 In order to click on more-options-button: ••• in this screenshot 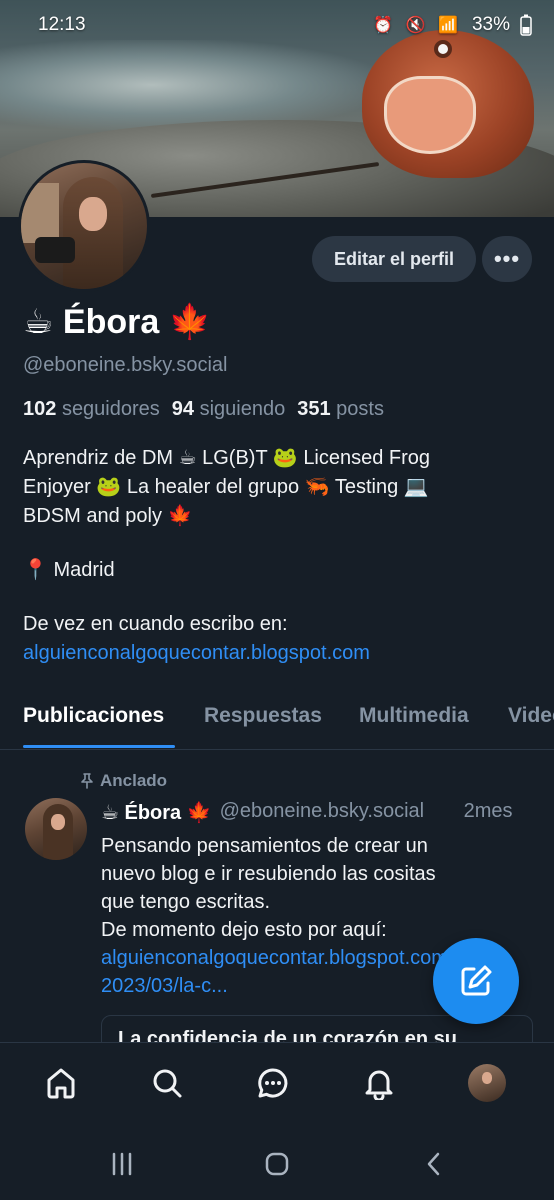, I will do `click(507, 259)`.